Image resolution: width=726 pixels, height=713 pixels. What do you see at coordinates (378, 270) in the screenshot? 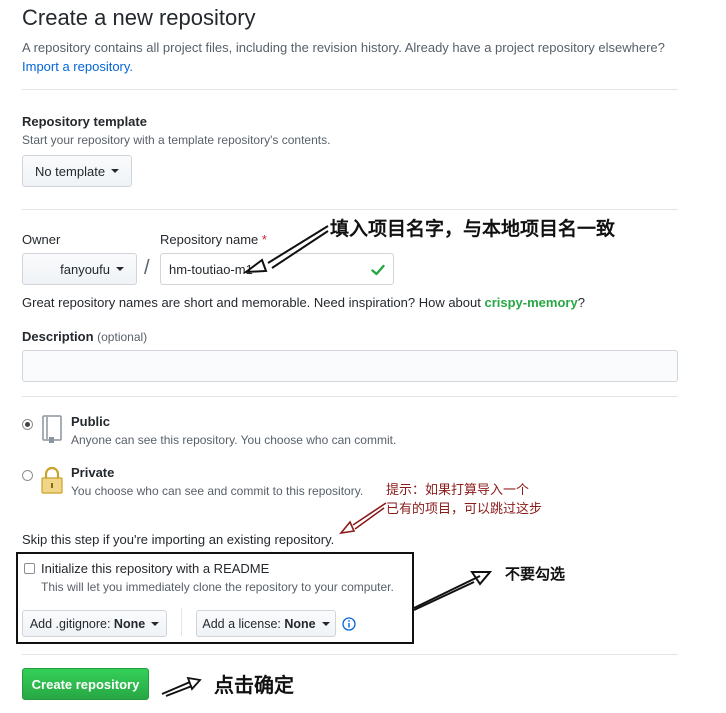
I see `check-icon` at bounding box center [378, 270].